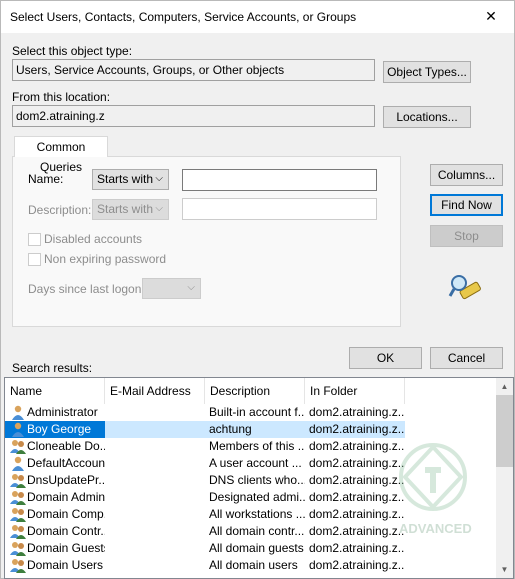  Describe the element at coordinates (433, 477) in the screenshot. I see `logo-icon` at that location.